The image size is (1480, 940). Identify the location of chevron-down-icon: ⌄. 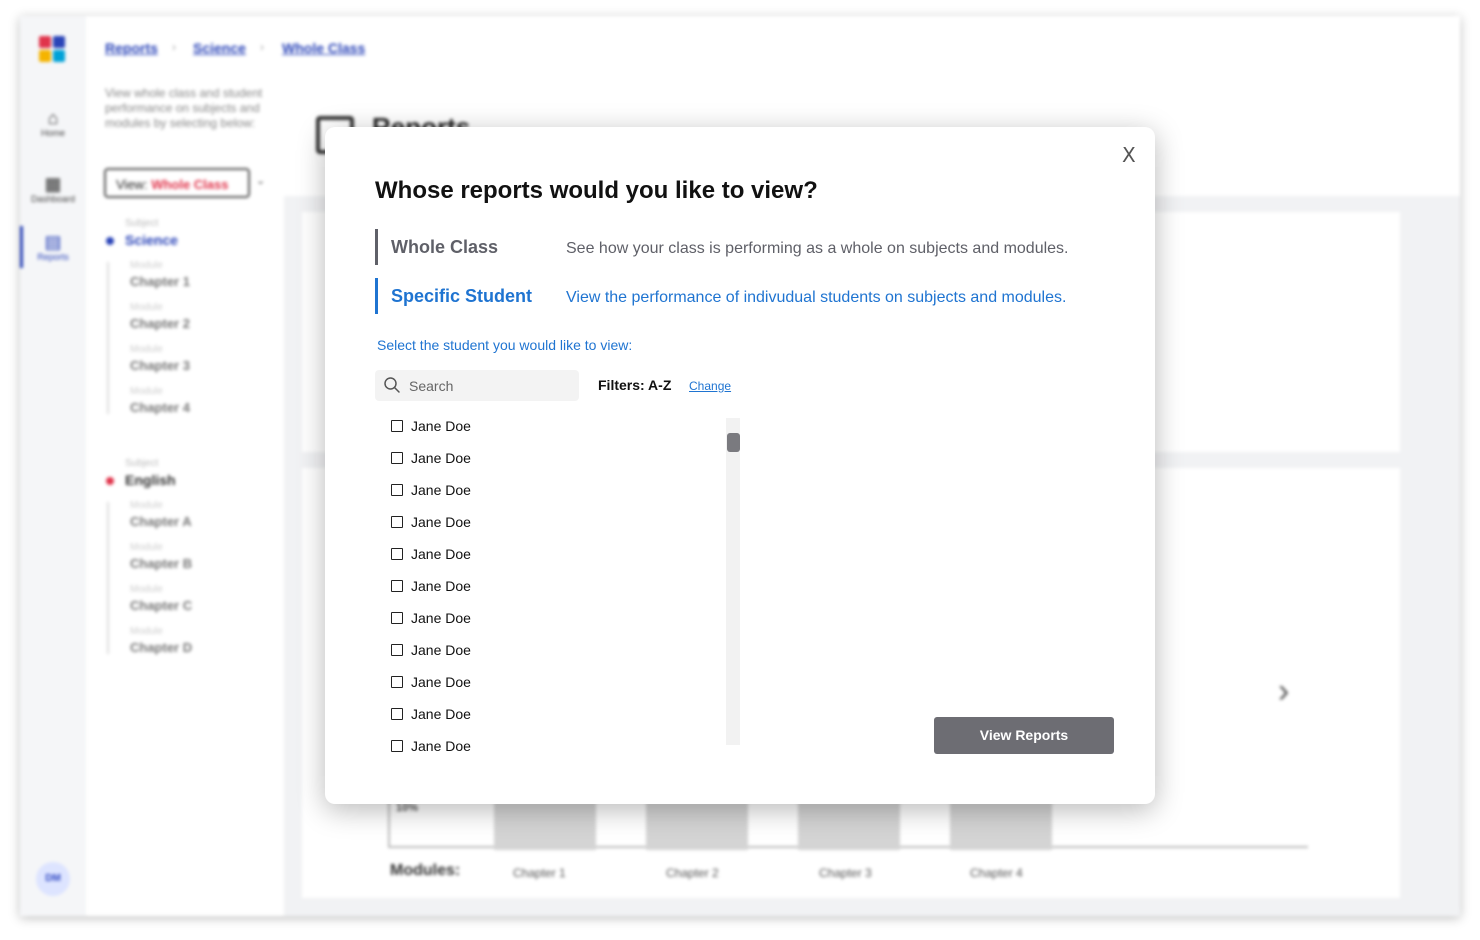
(261, 181).